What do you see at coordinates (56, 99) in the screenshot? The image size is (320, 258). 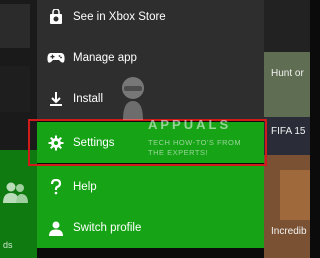 I see `download-install-icon` at bounding box center [56, 99].